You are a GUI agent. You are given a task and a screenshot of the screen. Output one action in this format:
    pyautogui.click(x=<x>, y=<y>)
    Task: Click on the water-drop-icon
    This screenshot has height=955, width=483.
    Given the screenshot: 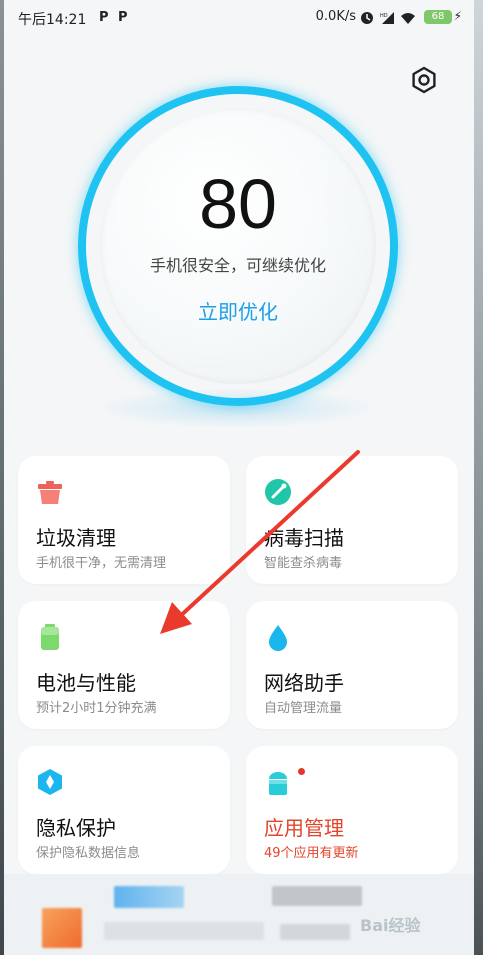 What is the action you would take?
    pyautogui.click(x=278, y=637)
    